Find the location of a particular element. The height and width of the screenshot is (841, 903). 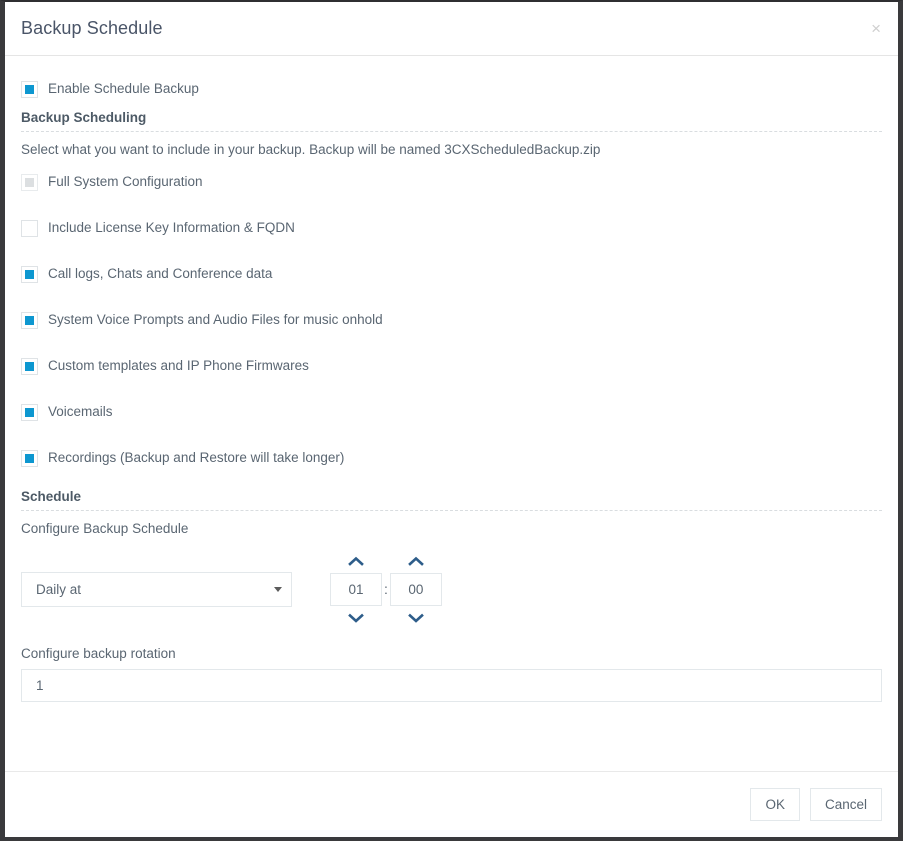

checkbox-voicemails is located at coordinates (29, 412).